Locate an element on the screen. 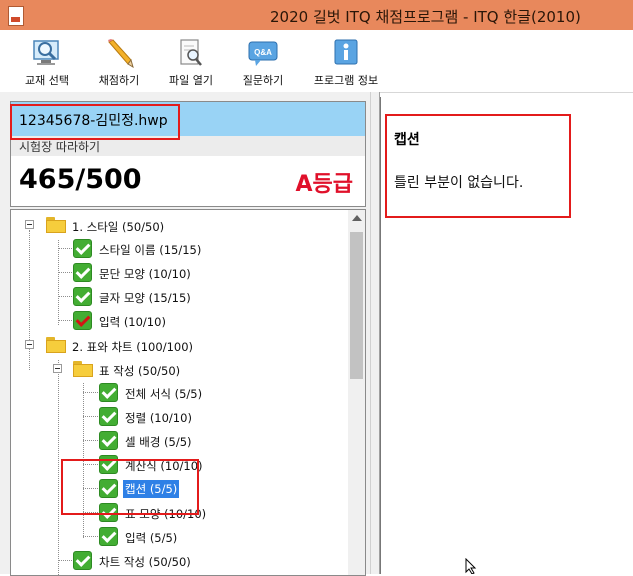 This screenshot has height=576, width=633. grade-button: 채점하기 is located at coordinates (119, 60).